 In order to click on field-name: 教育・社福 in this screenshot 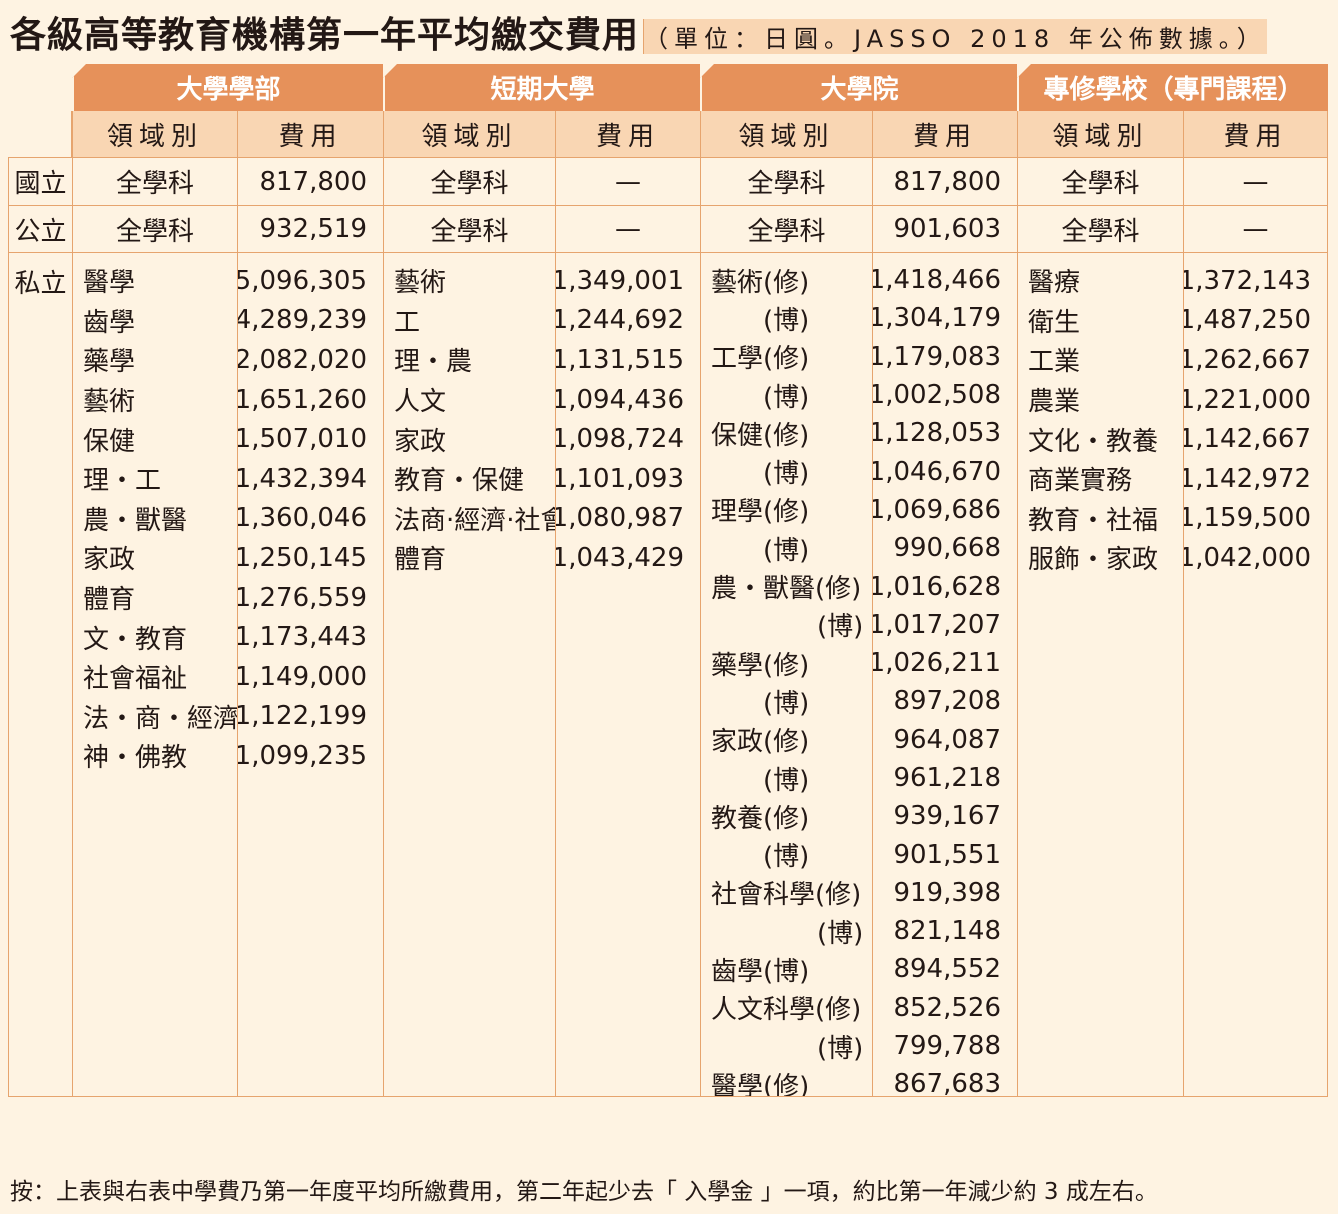, I will do `click(1093, 520)`.